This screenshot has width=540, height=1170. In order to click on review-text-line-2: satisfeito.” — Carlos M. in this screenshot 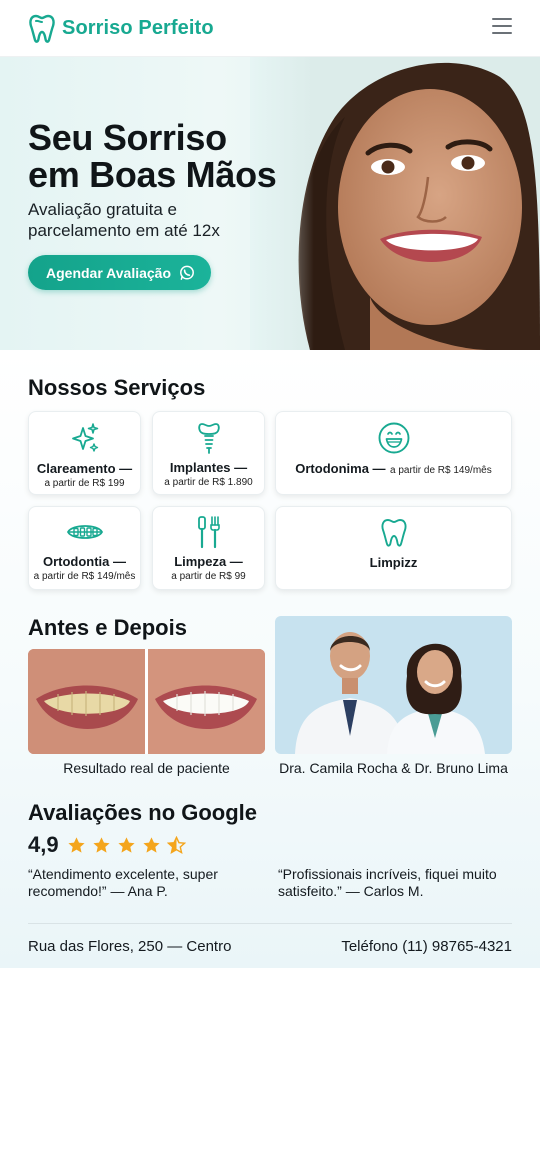, I will do `click(351, 891)`.